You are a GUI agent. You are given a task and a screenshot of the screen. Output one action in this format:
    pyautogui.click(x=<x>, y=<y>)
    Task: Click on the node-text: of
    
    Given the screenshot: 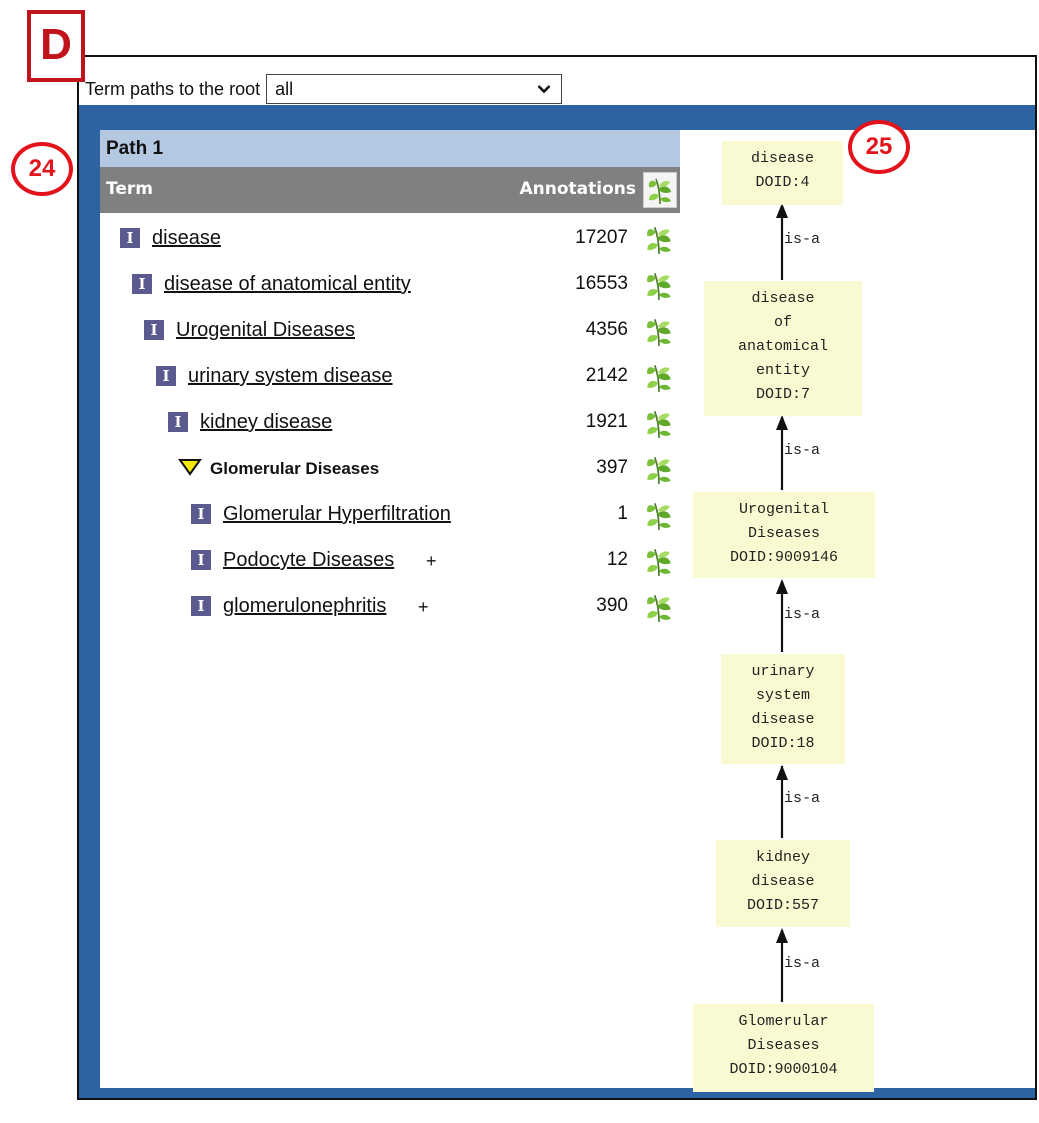 What is the action you would take?
    pyautogui.click(x=782, y=322)
    